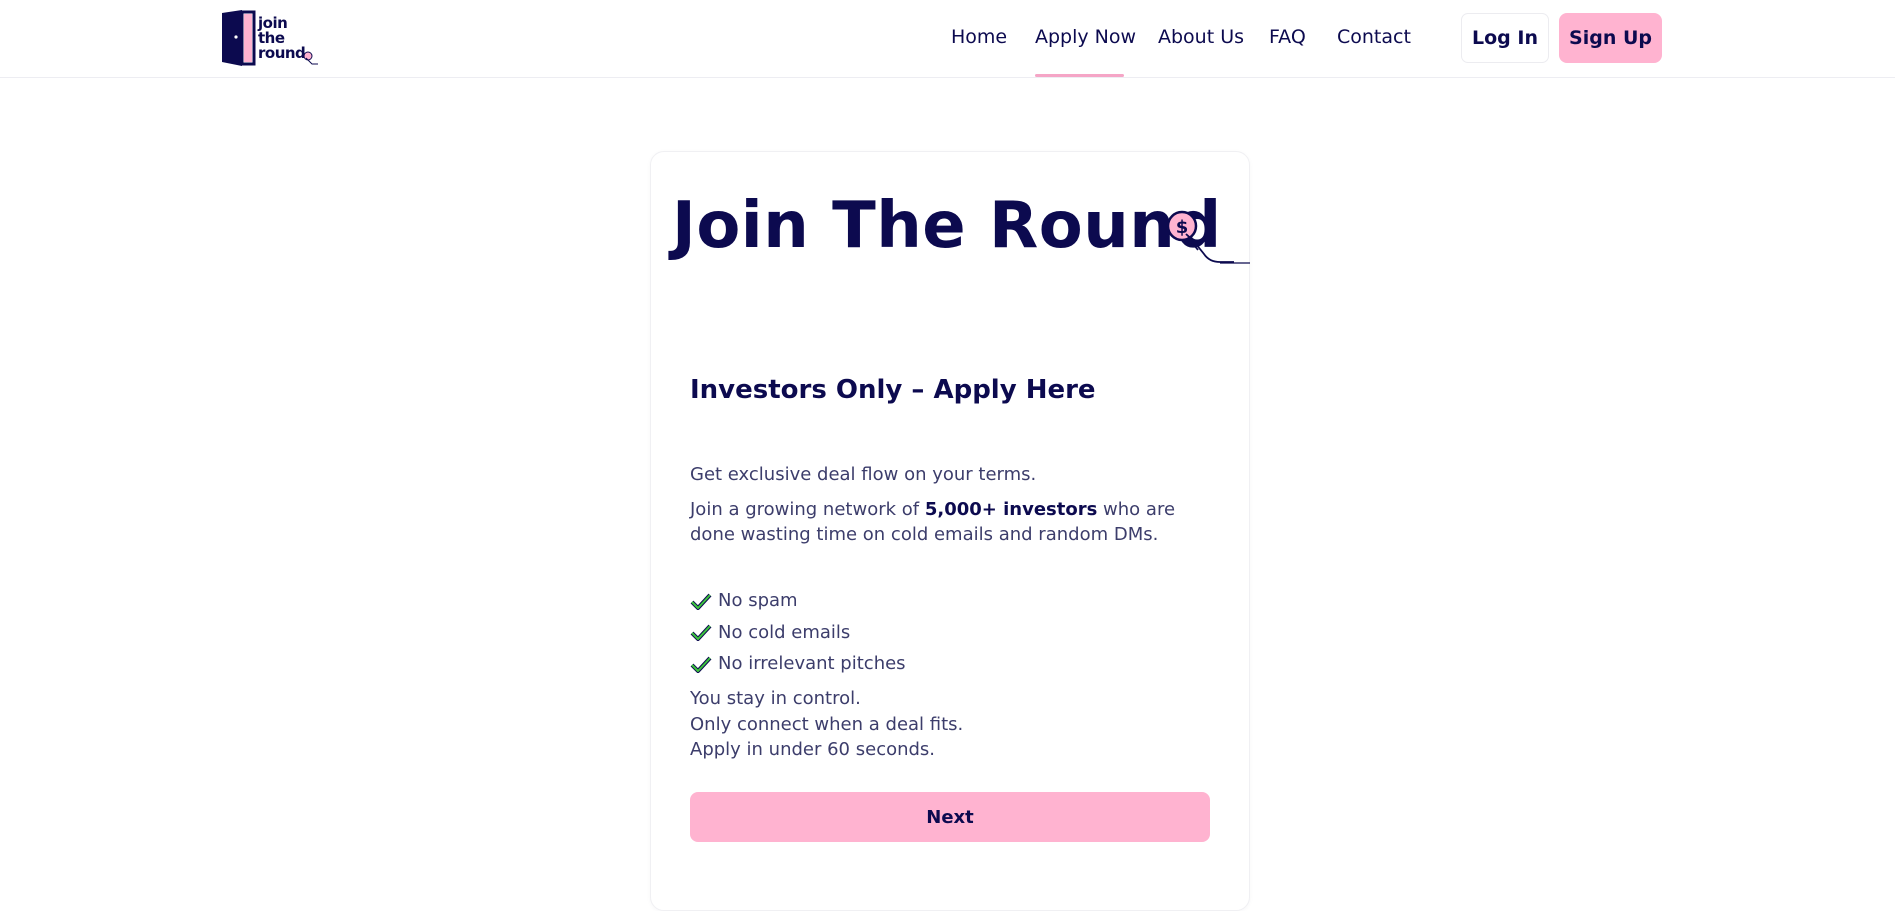  I want to click on form-heading: Investors Only – Apply Here, so click(893, 390).